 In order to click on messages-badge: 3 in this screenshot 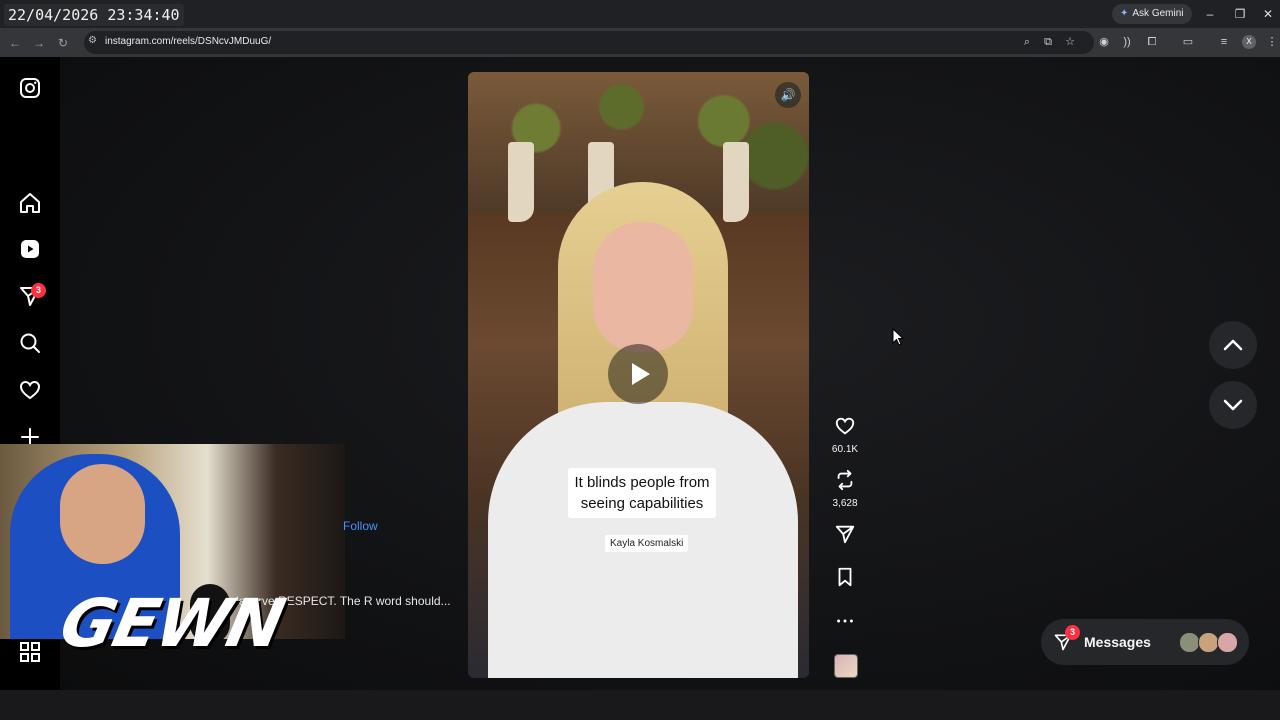, I will do `click(38, 290)`.